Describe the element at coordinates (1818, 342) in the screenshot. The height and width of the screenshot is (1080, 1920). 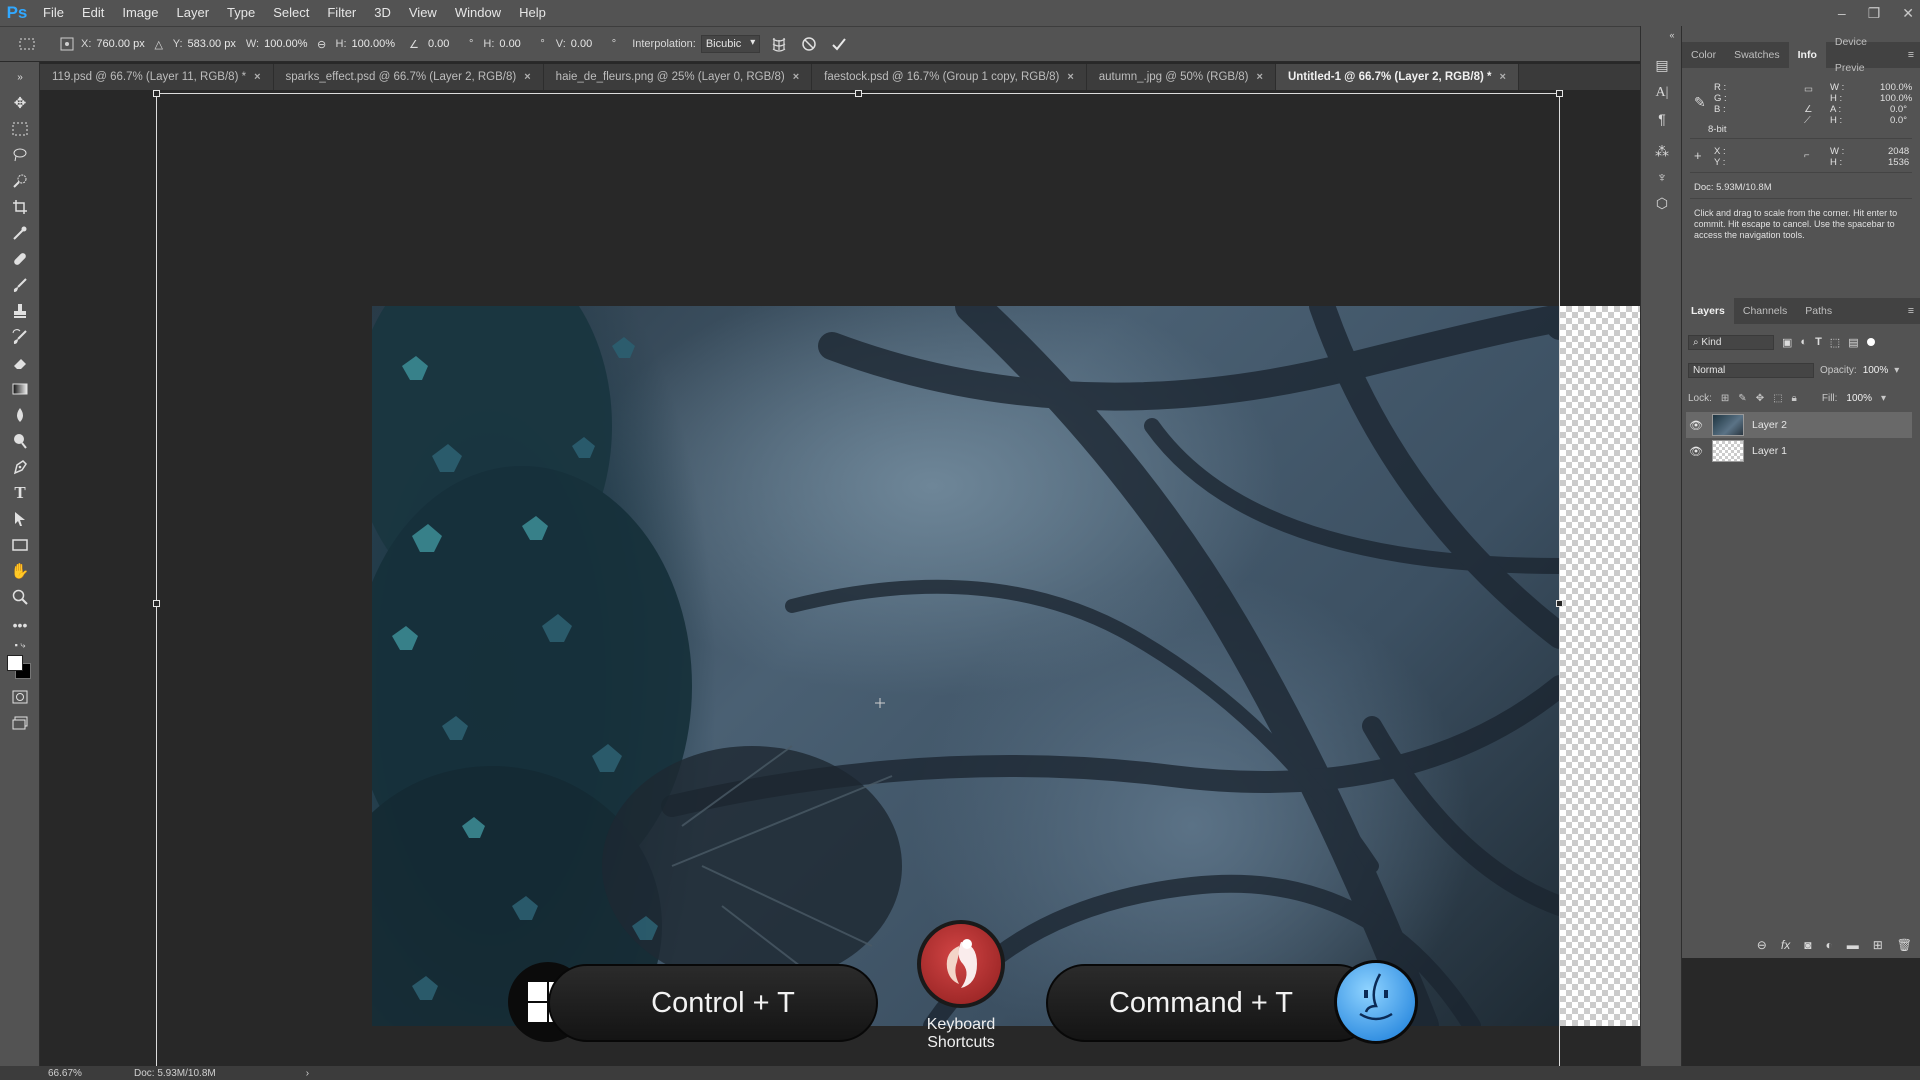
I see `type-filter-icon: T` at that location.